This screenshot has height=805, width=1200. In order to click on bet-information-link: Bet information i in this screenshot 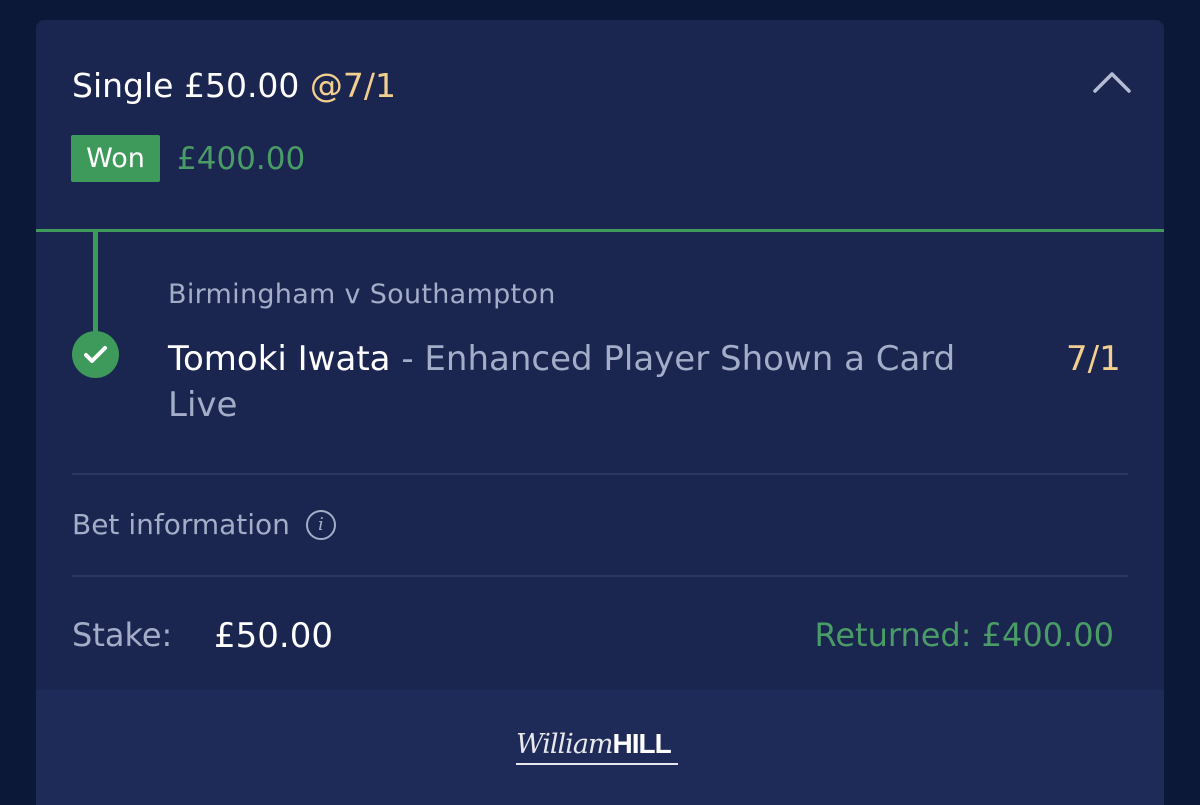, I will do `click(204, 524)`.